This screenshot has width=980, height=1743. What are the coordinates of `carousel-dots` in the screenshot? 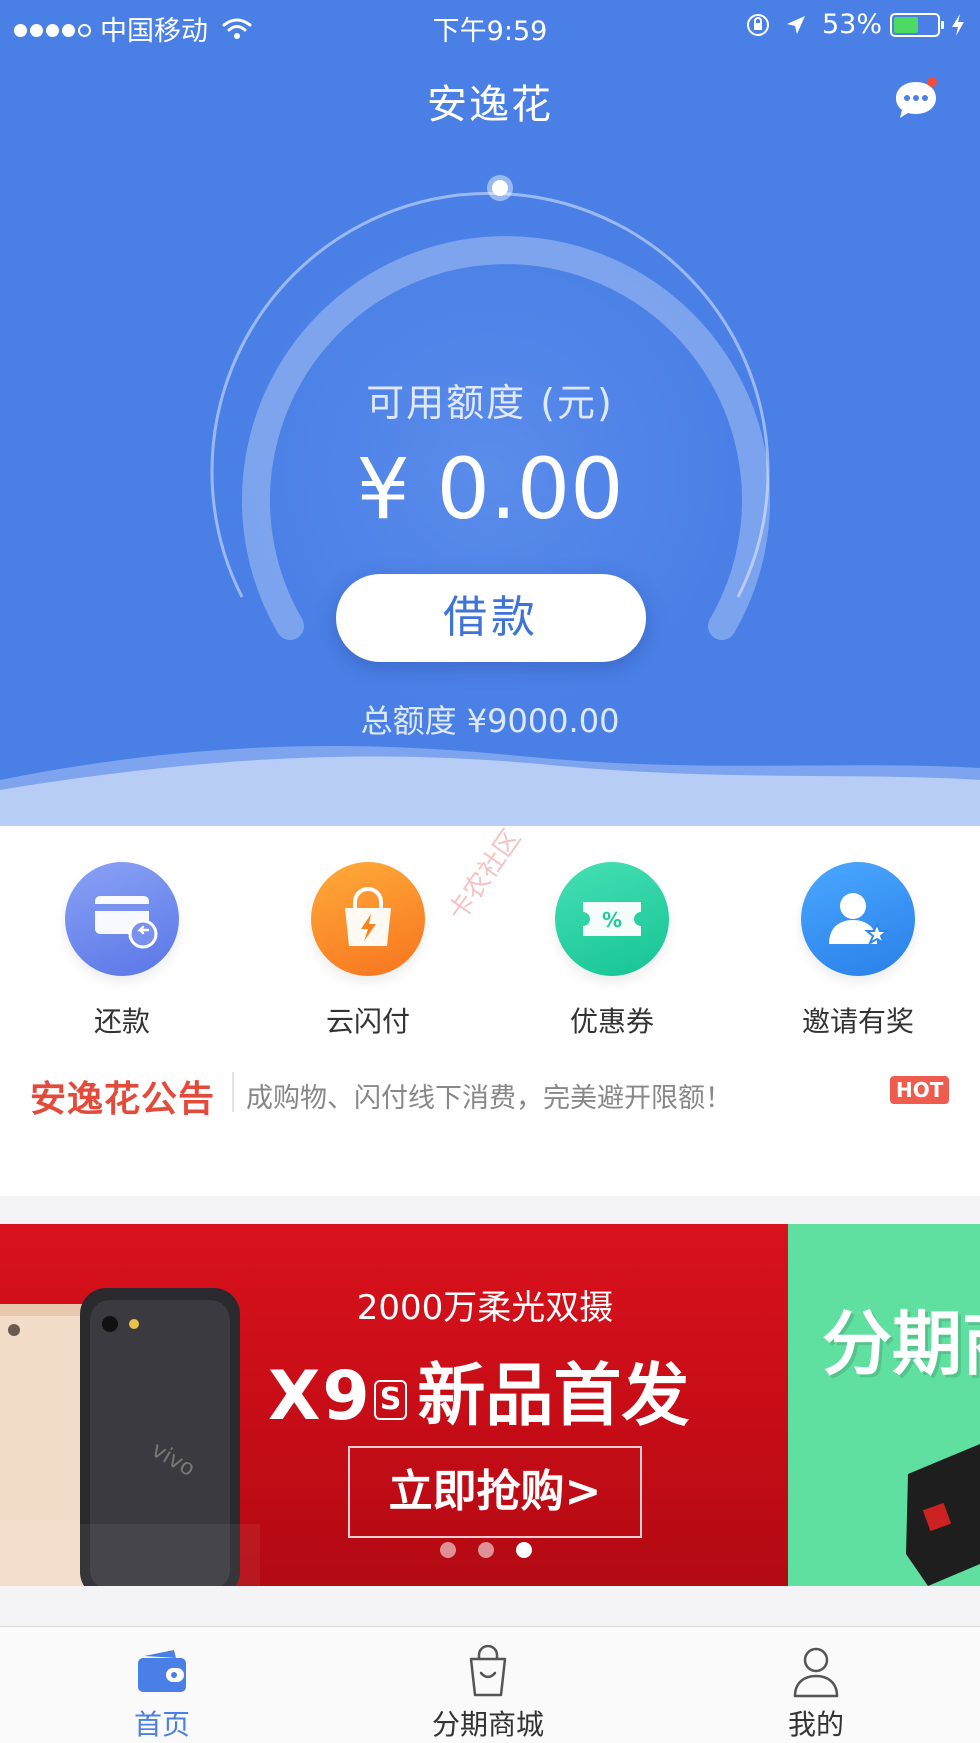 It's located at (497, 1550).